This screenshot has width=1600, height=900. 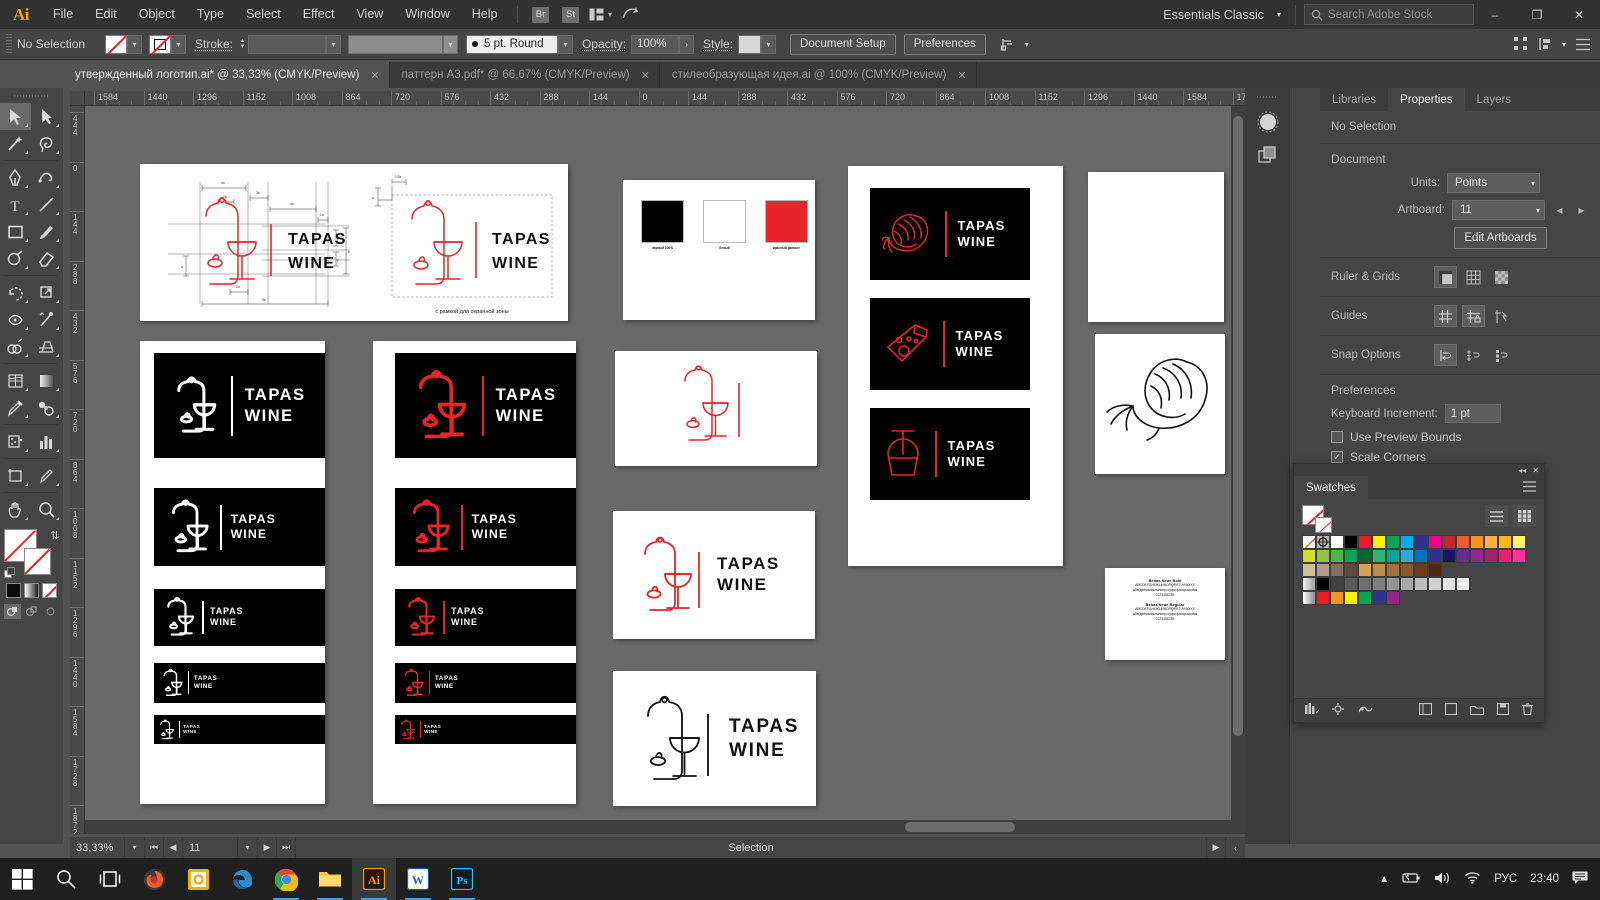 What do you see at coordinates (63, 14) in the screenshot?
I see `menu-file: File` at bounding box center [63, 14].